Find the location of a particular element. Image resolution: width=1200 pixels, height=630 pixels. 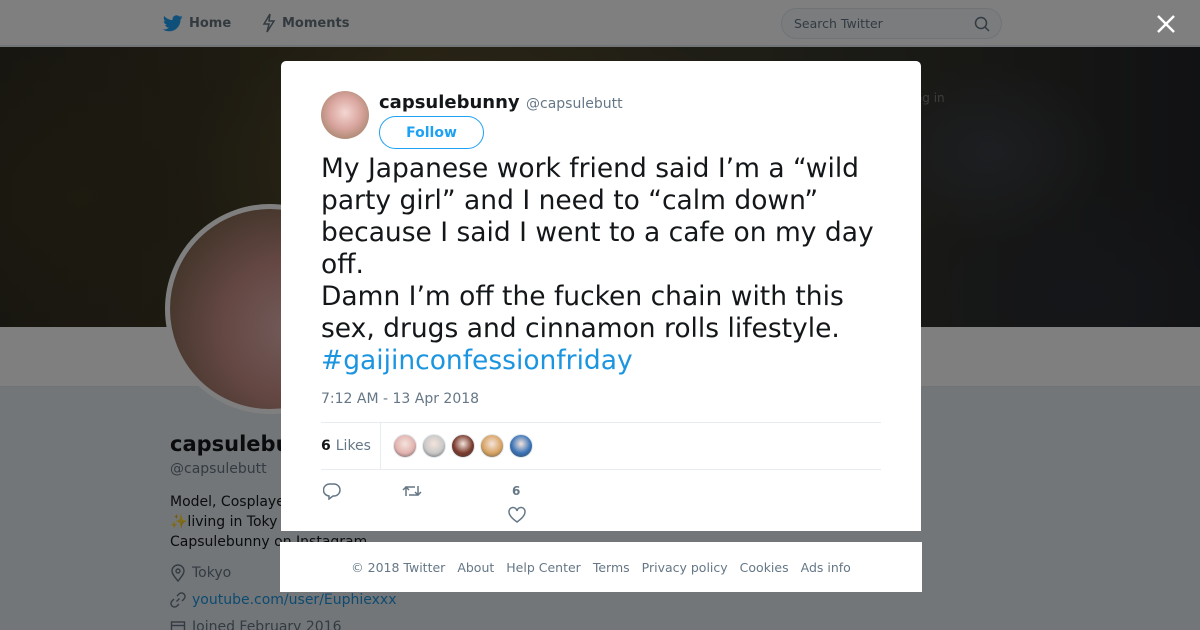

footer-link: About is located at coordinates (475, 567).